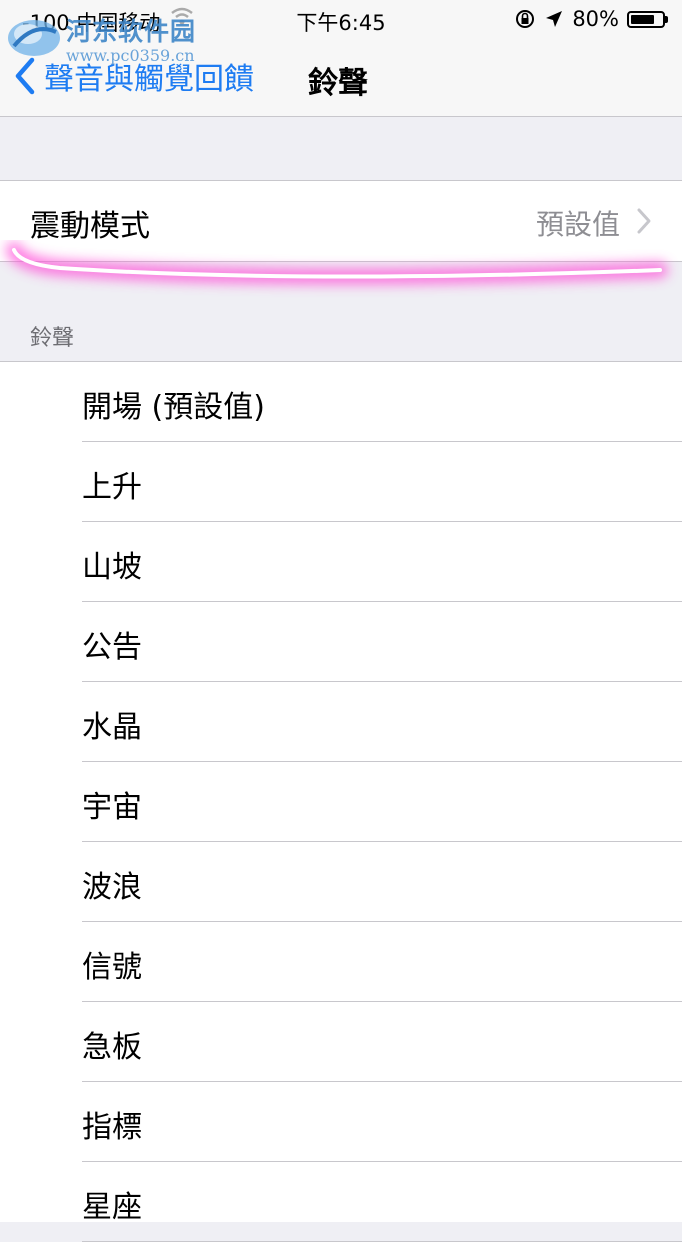  I want to click on status-right-group: 80%, so click(591, 19).